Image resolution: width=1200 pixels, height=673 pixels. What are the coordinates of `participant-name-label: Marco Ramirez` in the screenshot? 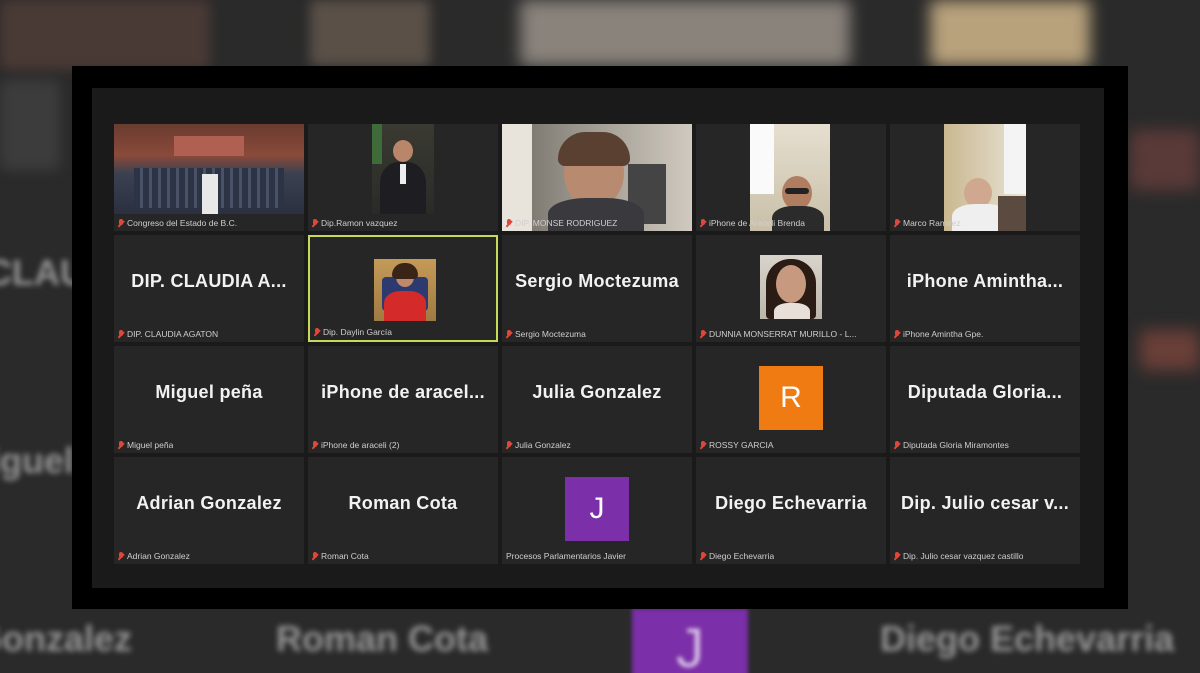 It's located at (984, 223).